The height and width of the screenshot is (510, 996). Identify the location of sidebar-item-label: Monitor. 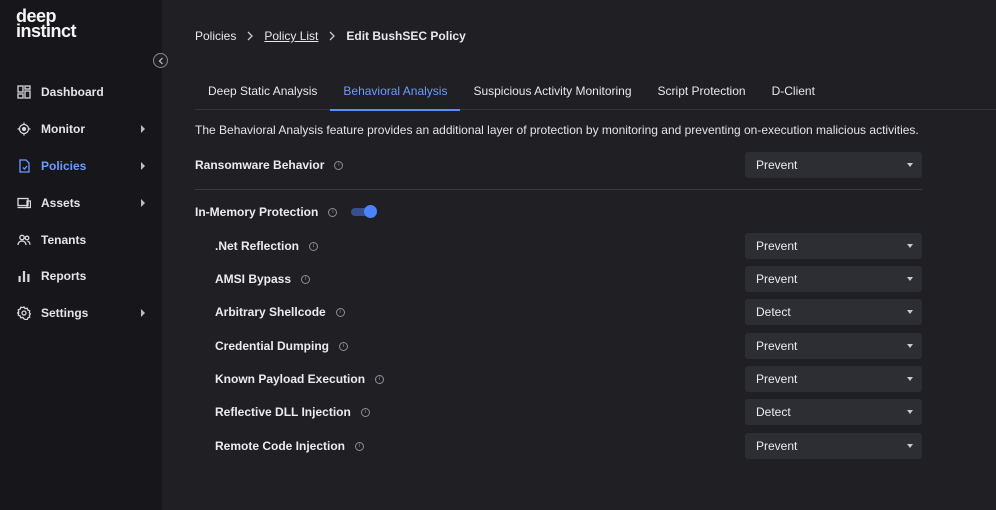
(63, 129).